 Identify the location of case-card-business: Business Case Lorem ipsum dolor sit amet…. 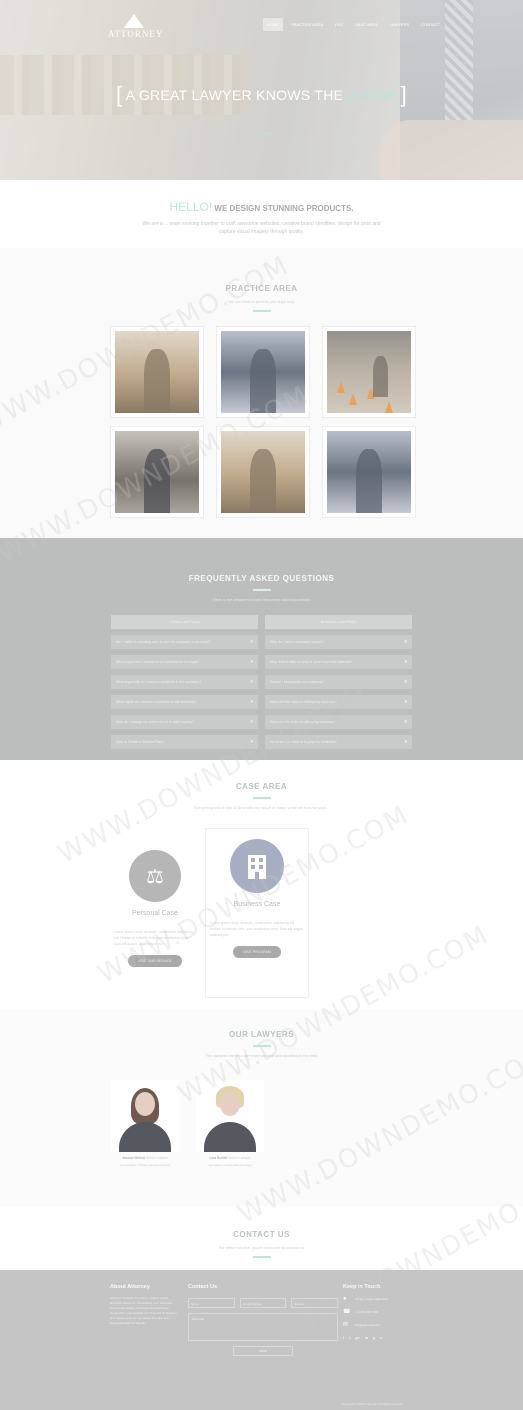
(257, 913).